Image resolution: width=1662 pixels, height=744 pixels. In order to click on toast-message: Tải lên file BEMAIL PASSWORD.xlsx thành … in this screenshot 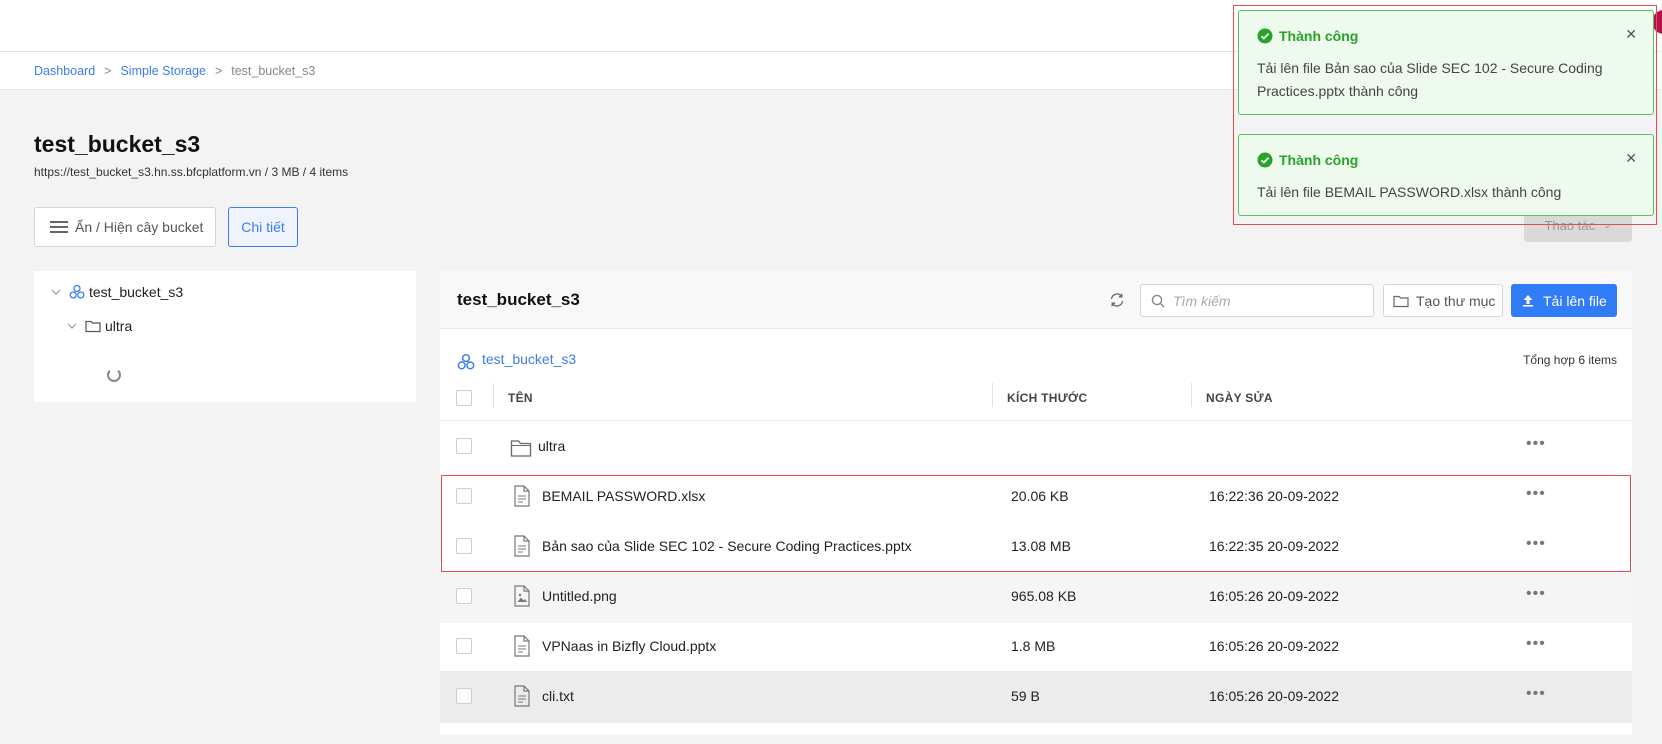, I will do `click(1409, 192)`.